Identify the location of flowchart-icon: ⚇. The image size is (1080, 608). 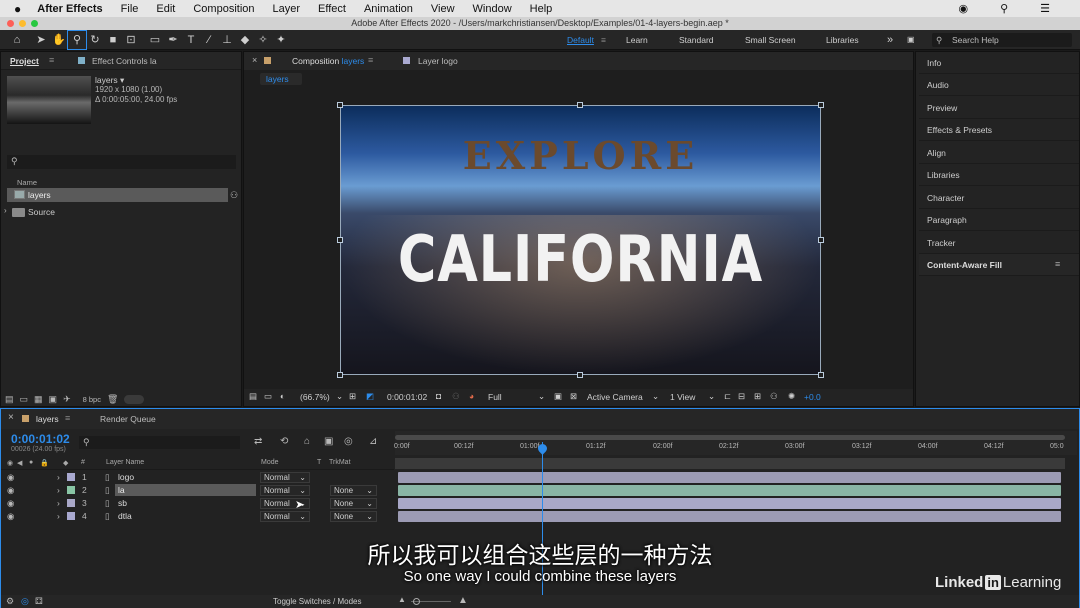
(774, 396).